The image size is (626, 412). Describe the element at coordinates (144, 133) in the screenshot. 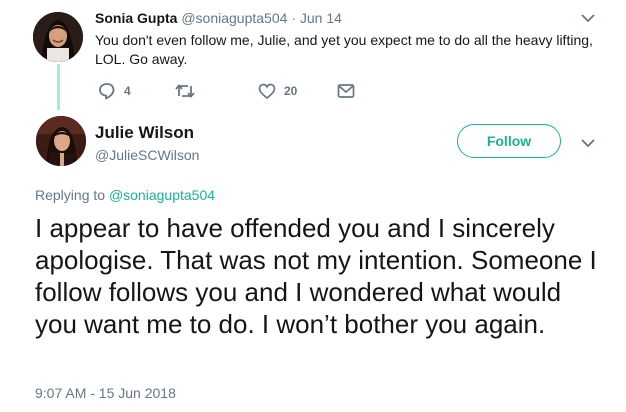

I see `main-author-name: Julie Wilson` at that location.